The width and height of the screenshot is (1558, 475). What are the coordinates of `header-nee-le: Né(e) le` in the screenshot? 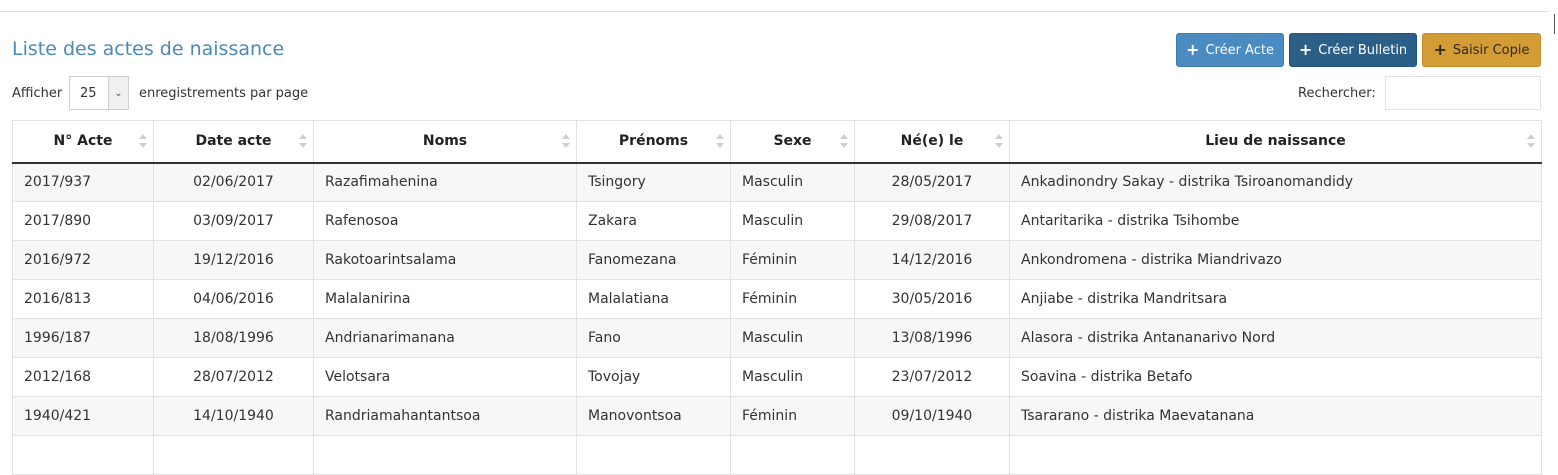 It's located at (932, 142).